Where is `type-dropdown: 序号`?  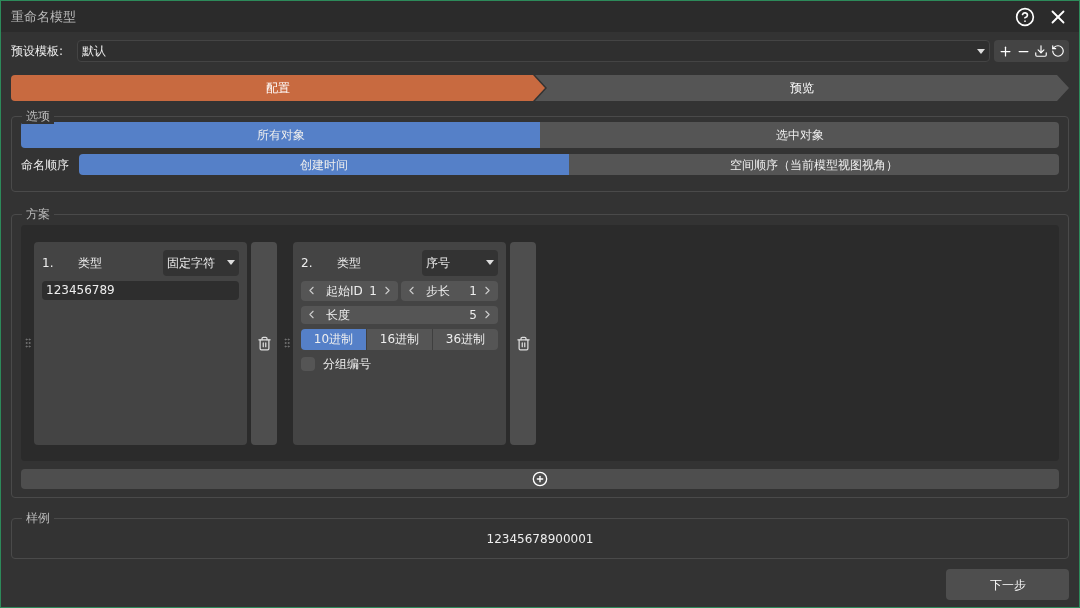 type-dropdown: 序号 is located at coordinates (460, 262).